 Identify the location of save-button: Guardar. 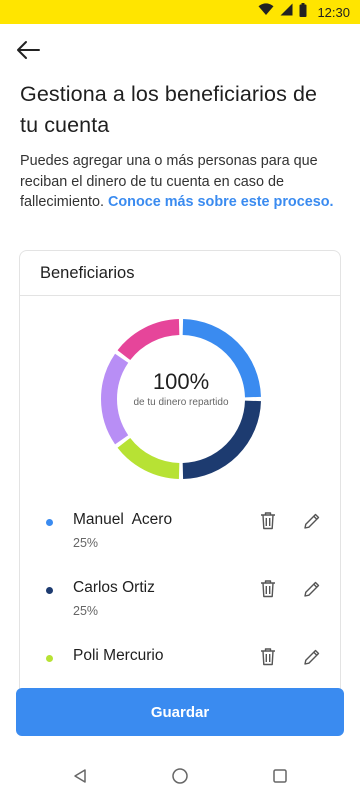
(180, 712).